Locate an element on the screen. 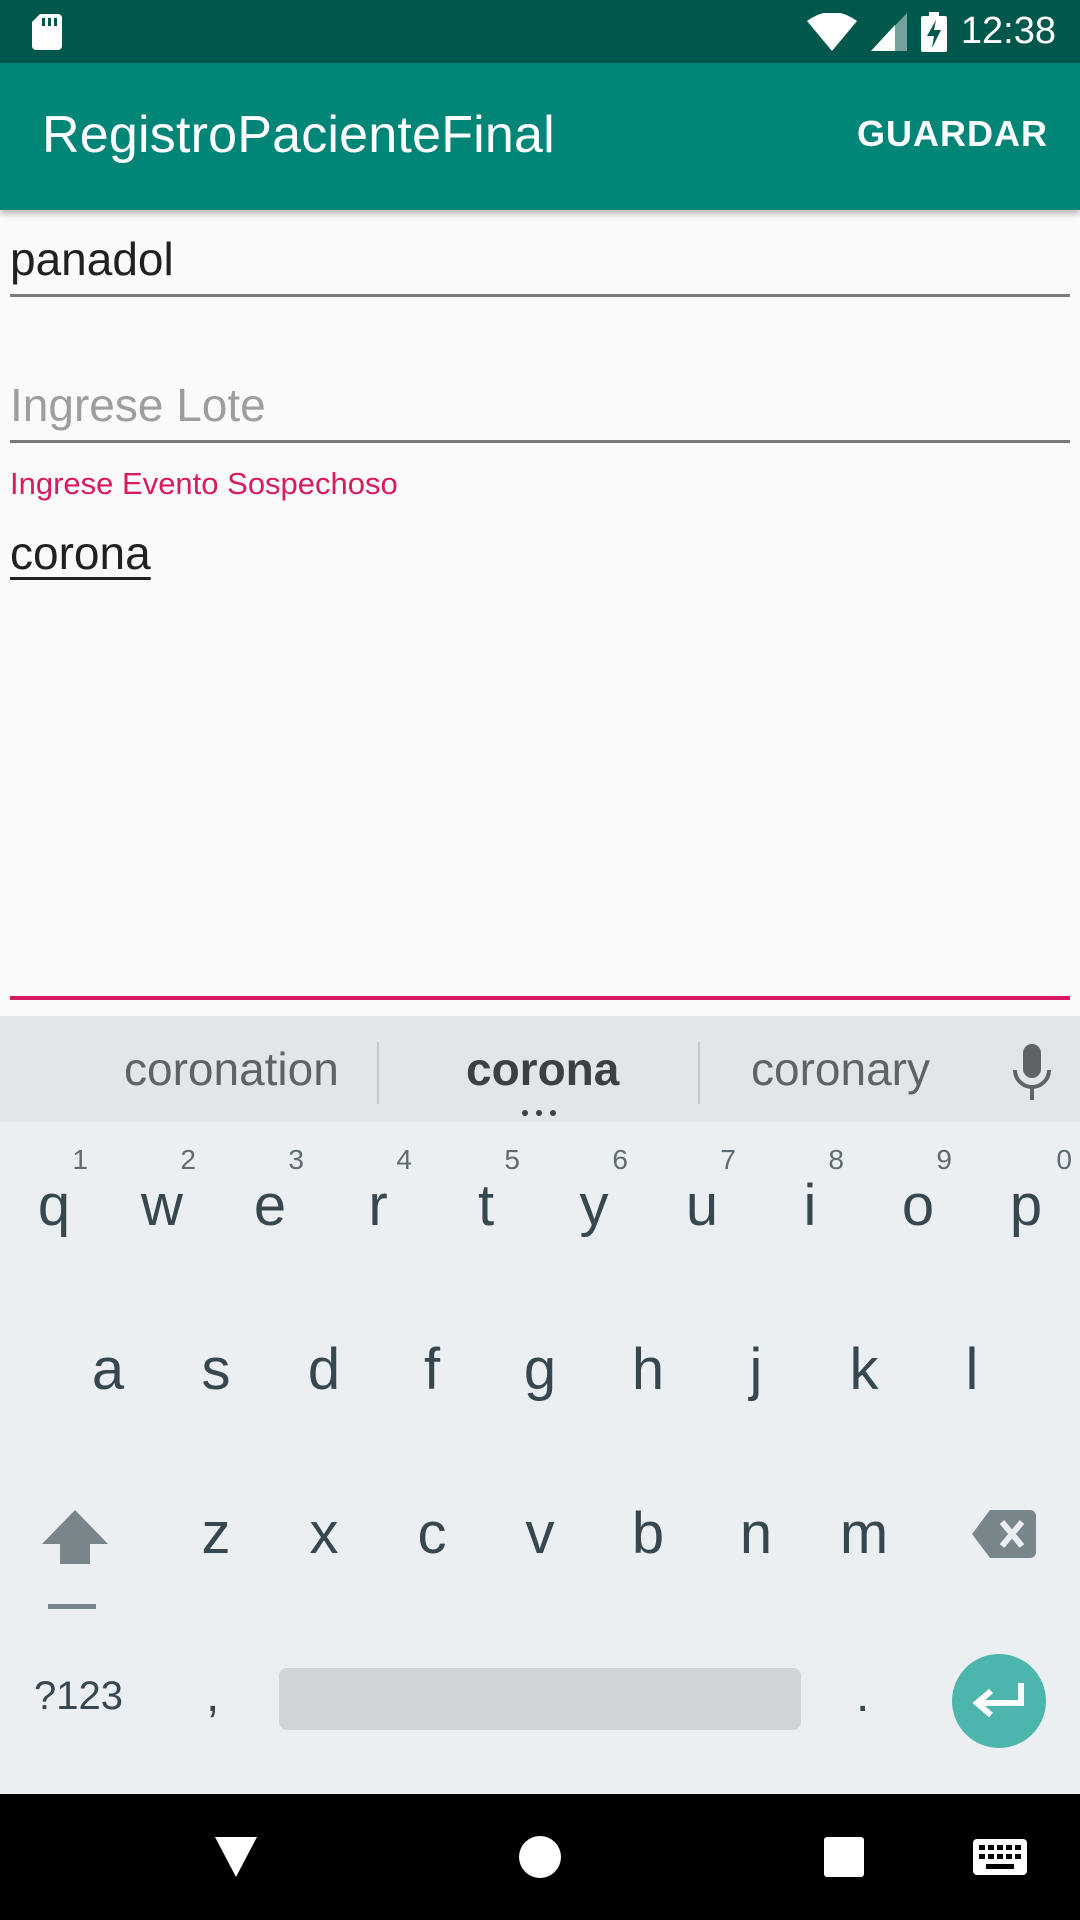 The width and height of the screenshot is (1080, 1920). shift-icon is located at coordinates (75, 1561).